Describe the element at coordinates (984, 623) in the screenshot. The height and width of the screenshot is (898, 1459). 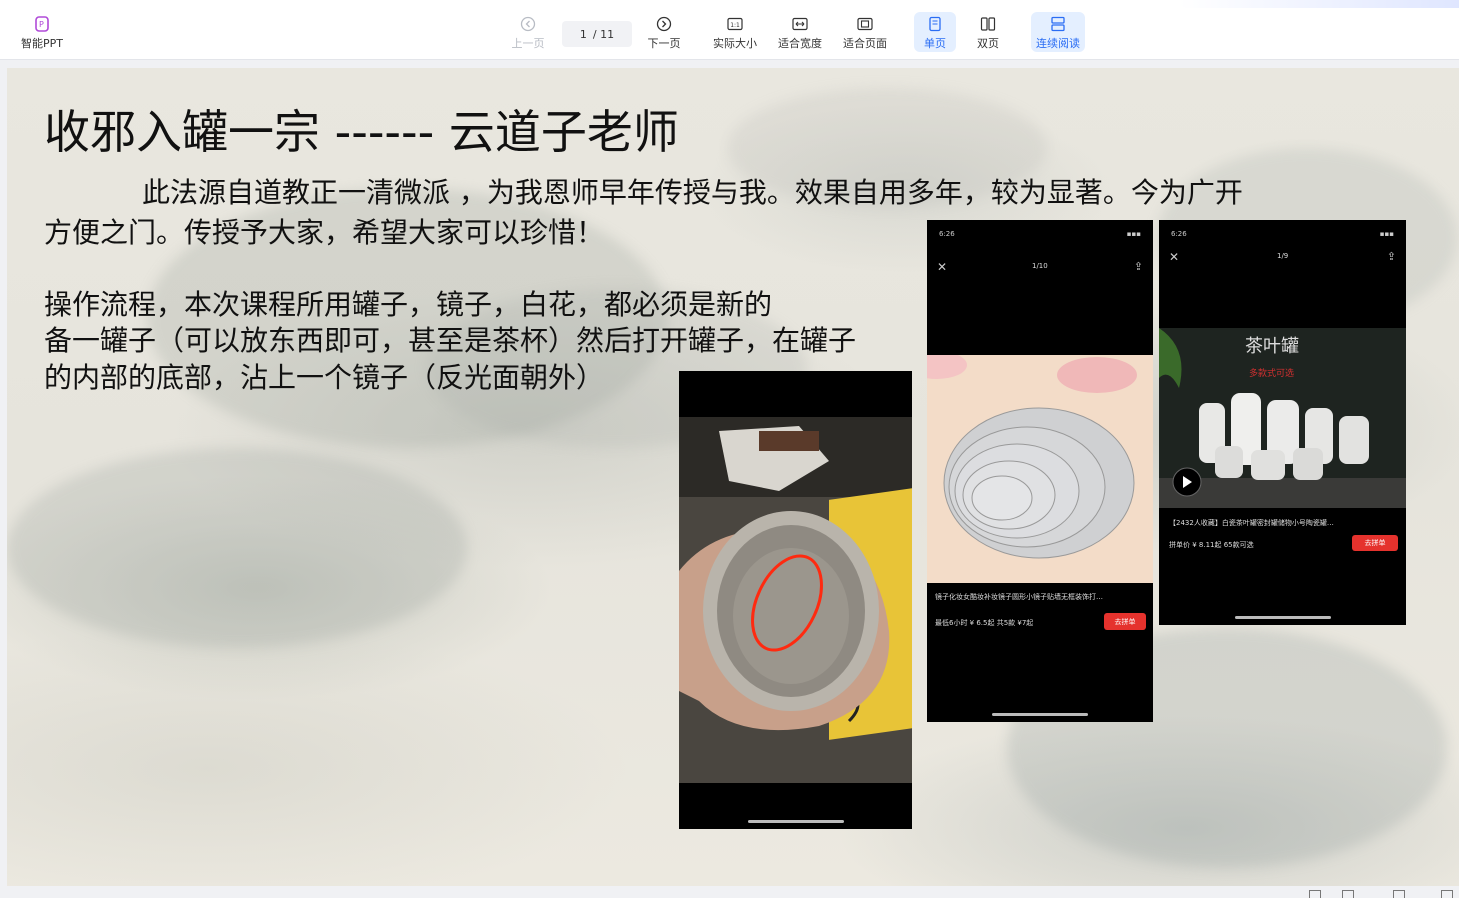
I see `product-price: 最低6小时 ¥ 6.5起 共5款 ¥7起` at that location.